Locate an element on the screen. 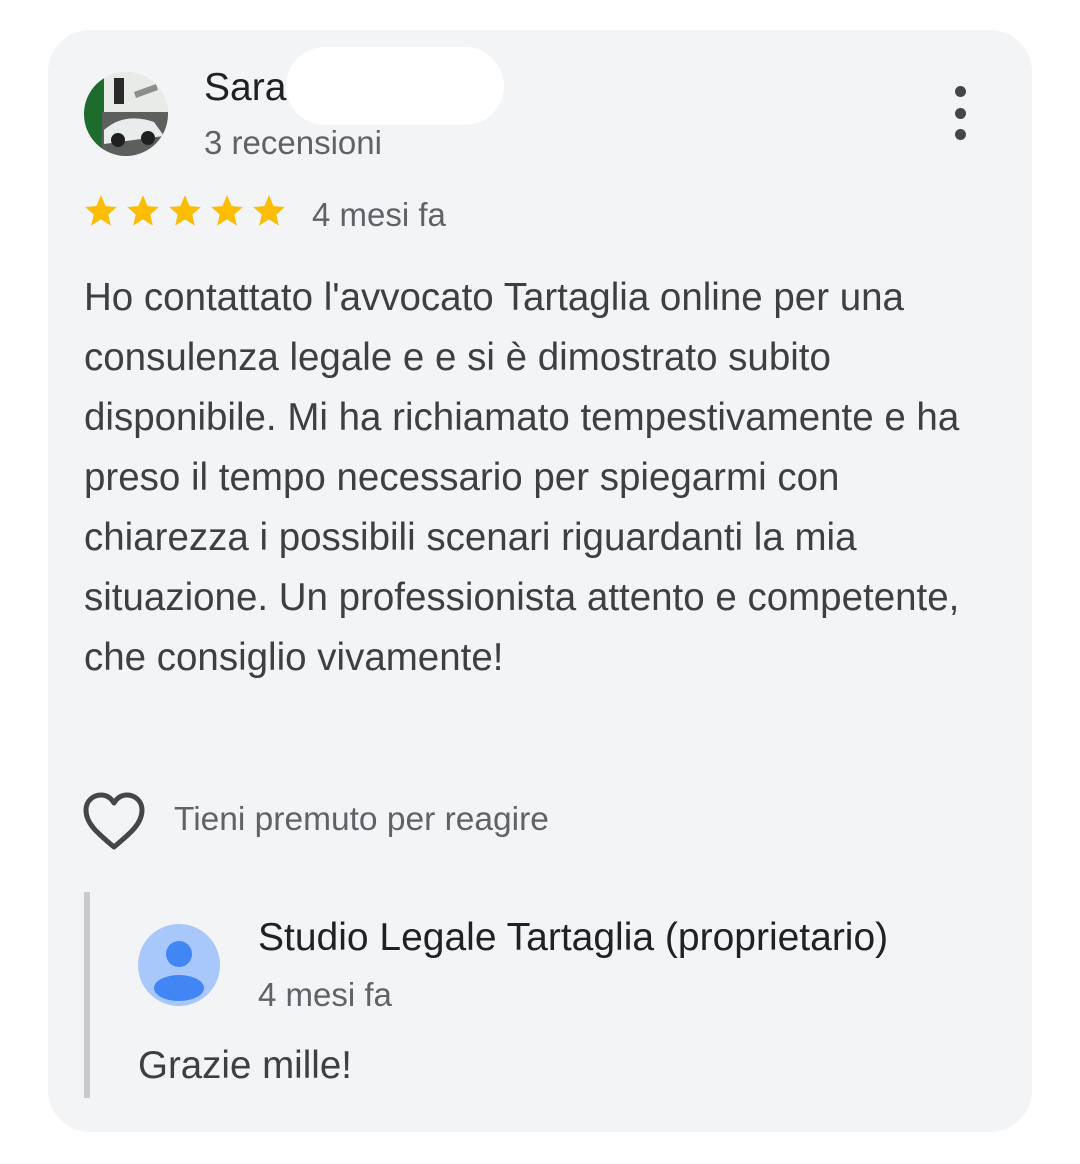  reviewer-avatar is located at coordinates (126, 114).